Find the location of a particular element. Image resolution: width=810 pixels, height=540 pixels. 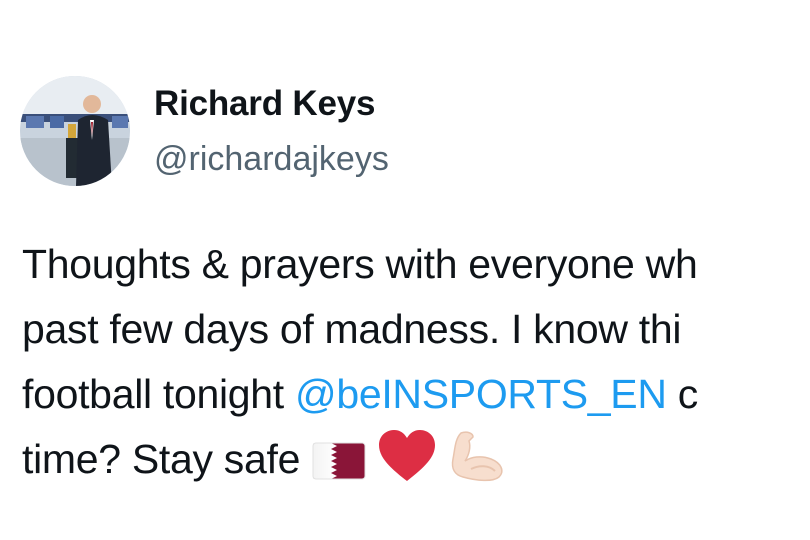

author-handle: @richardajkeys is located at coordinates (271, 159).